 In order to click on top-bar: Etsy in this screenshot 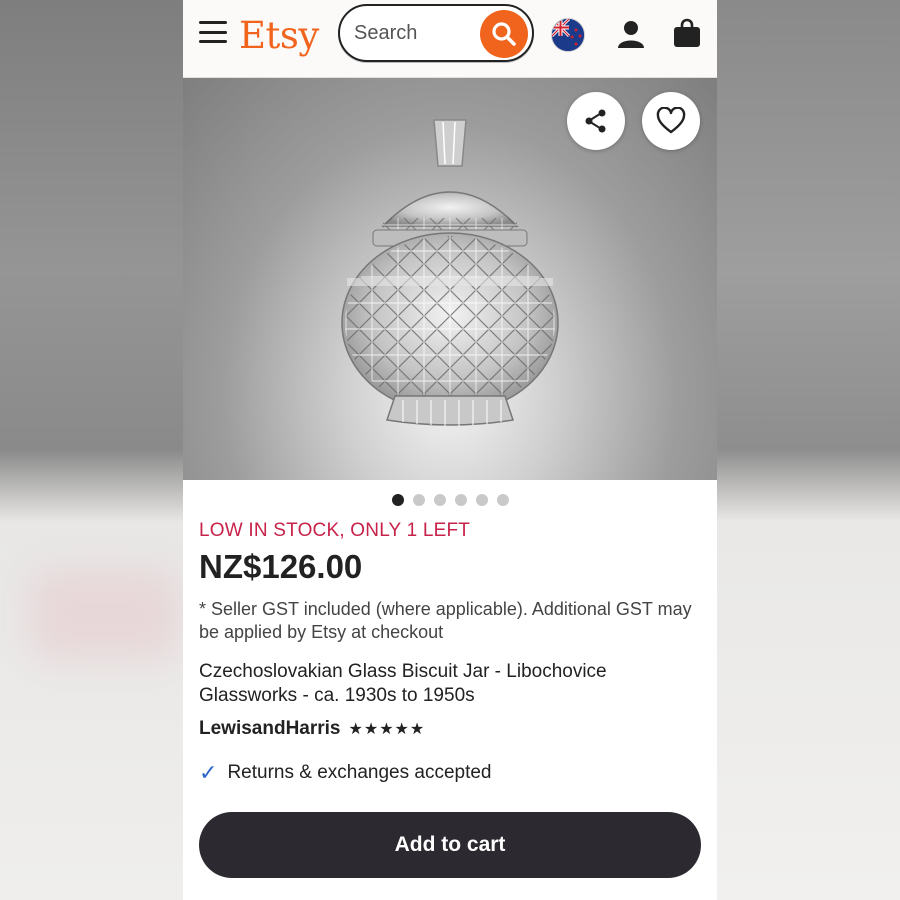, I will do `click(450, 39)`.